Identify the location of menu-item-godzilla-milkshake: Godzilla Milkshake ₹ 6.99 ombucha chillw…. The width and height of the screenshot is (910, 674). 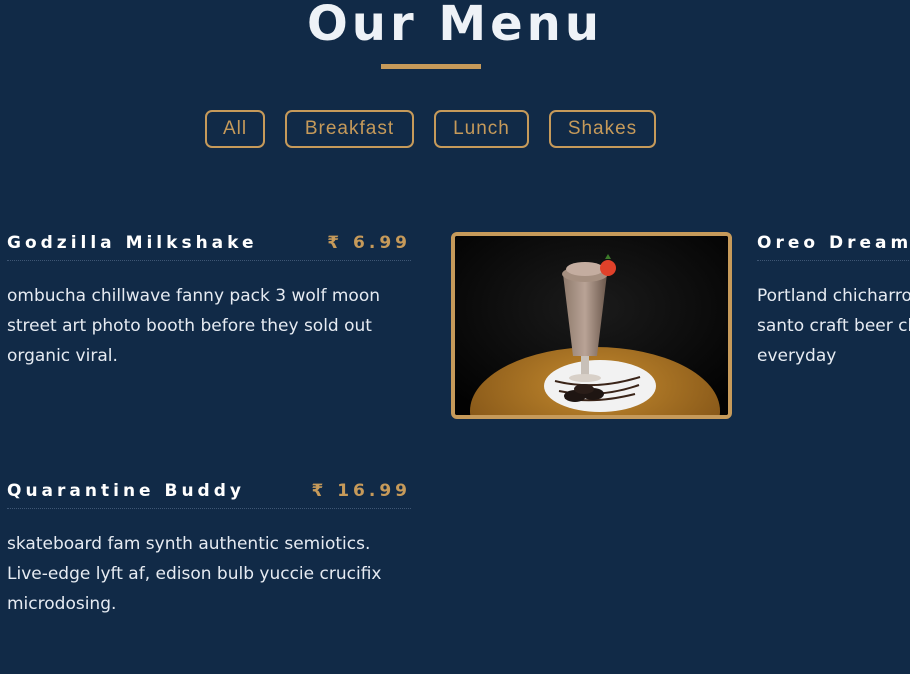
(209, 301).